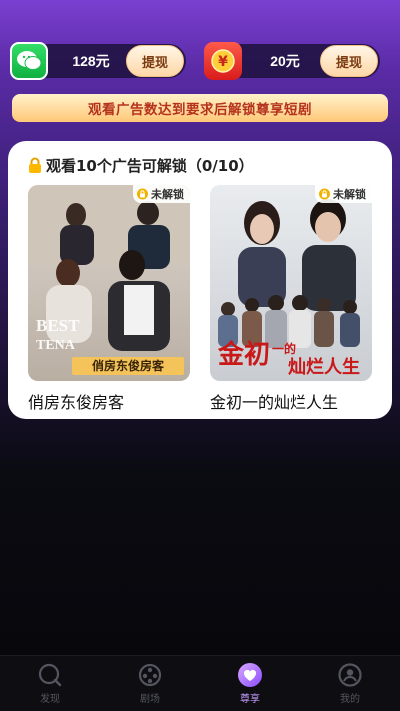  Describe the element at coordinates (58, 325) in the screenshot. I see `svg-text: BEST` at that location.